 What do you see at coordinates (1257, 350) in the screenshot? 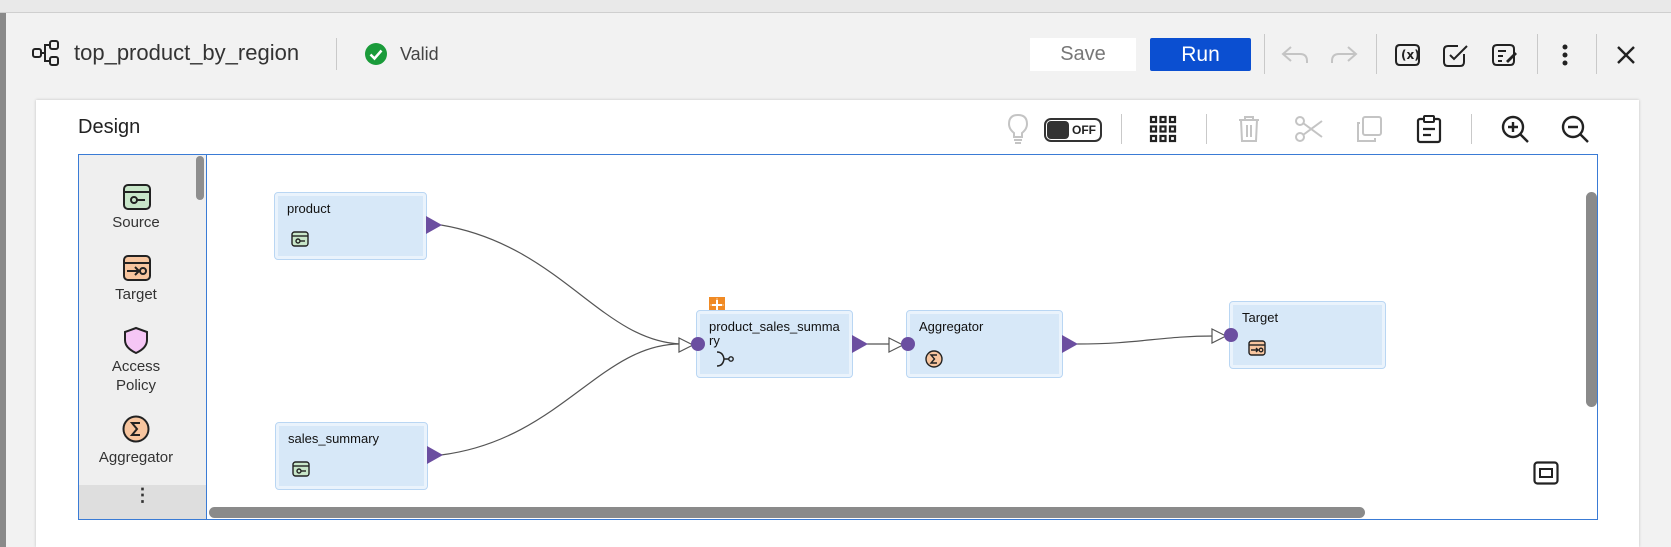
I see `target-icon` at bounding box center [1257, 350].